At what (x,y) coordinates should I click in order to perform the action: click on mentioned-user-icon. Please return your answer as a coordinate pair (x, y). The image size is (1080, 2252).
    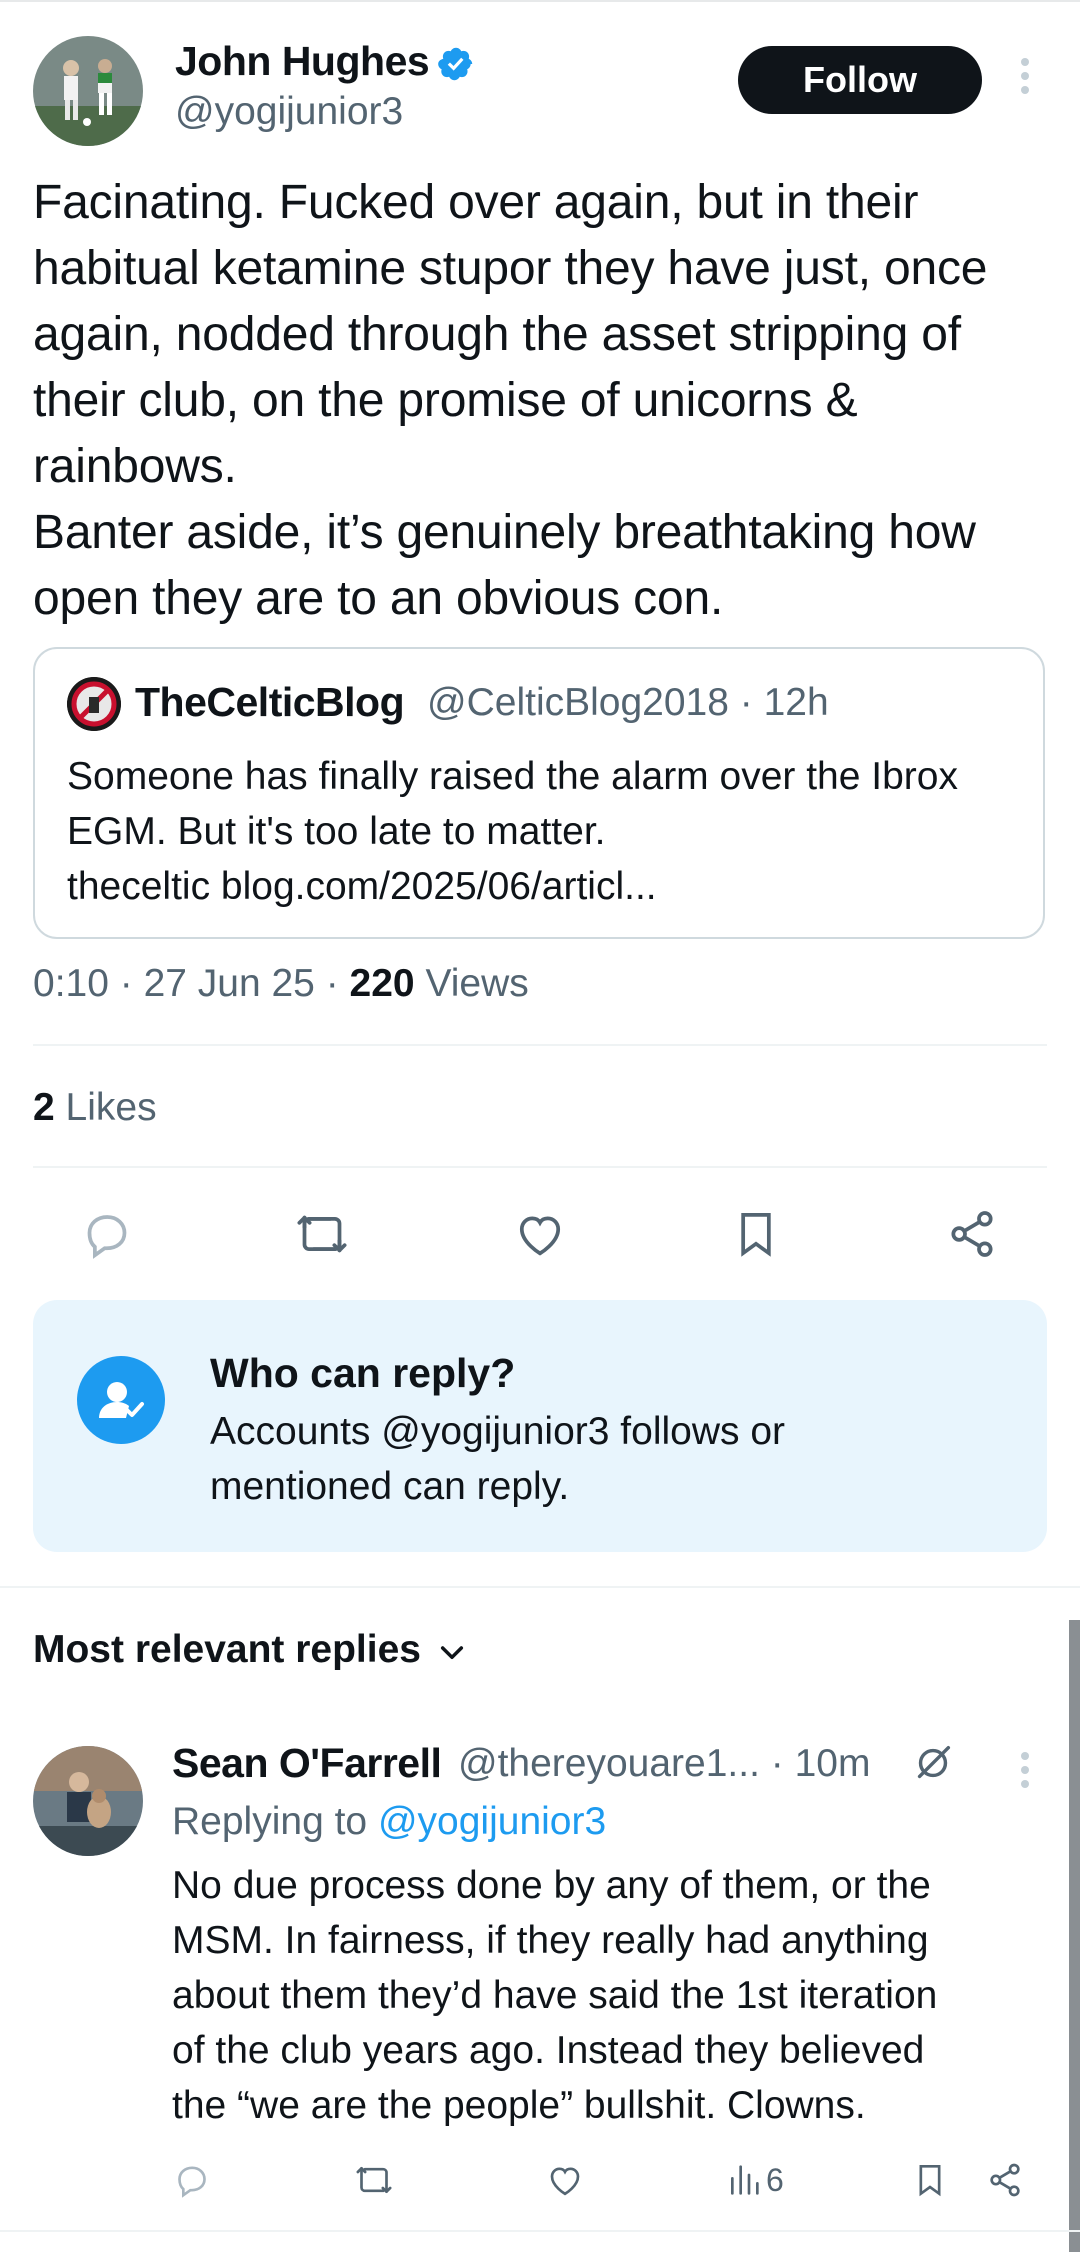
    Looking at the image, I should click on (121, 1400).